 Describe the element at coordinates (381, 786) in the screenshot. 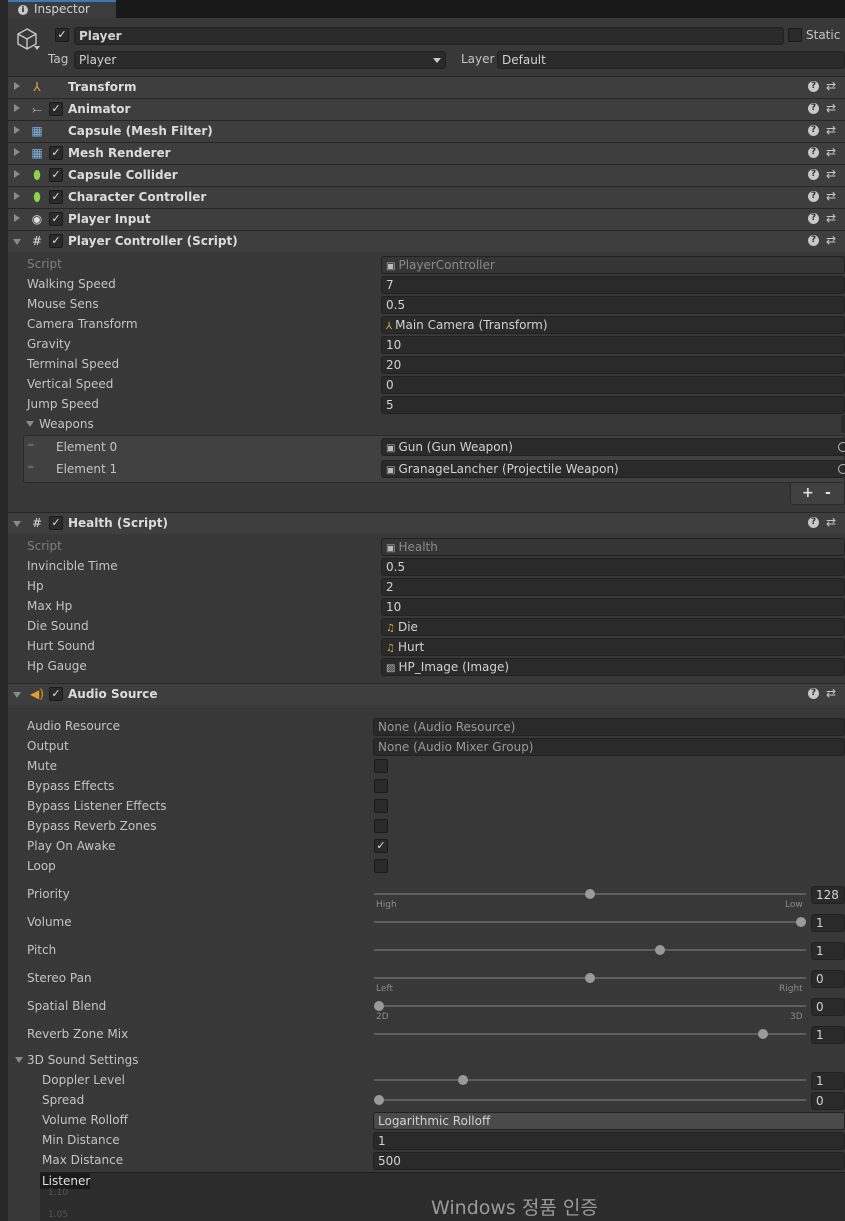

I see `bypass-effects-checkbox` at that location.